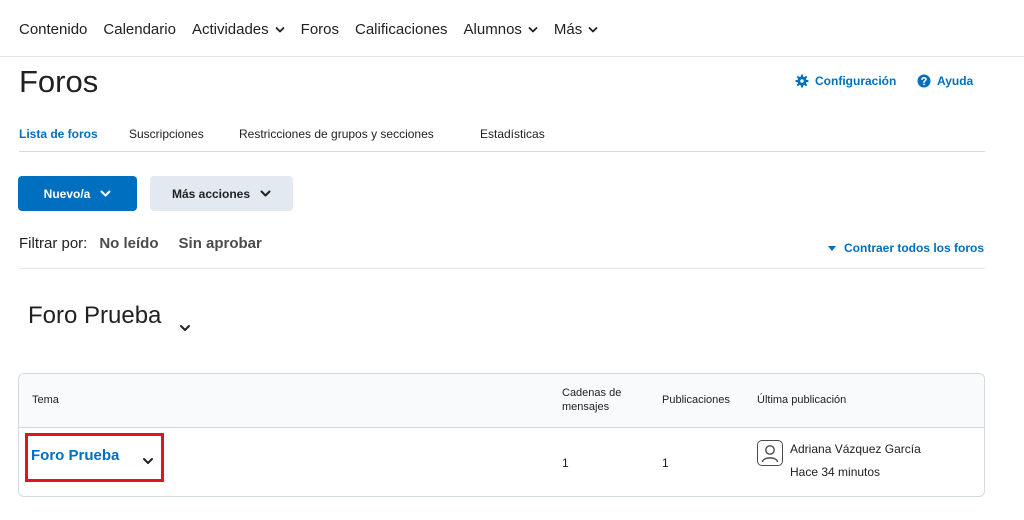  Describe the element at coordinates (832, 248) in the screenshot. I see `caret-down-icon` at that location.